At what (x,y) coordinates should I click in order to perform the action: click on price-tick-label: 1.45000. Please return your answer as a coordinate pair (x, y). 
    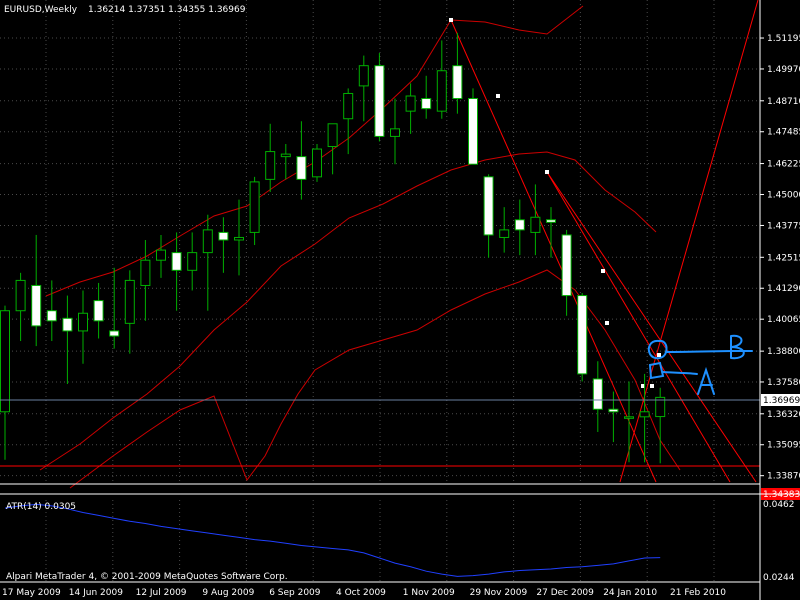
    Looking at the image, I should click on (783, 196).